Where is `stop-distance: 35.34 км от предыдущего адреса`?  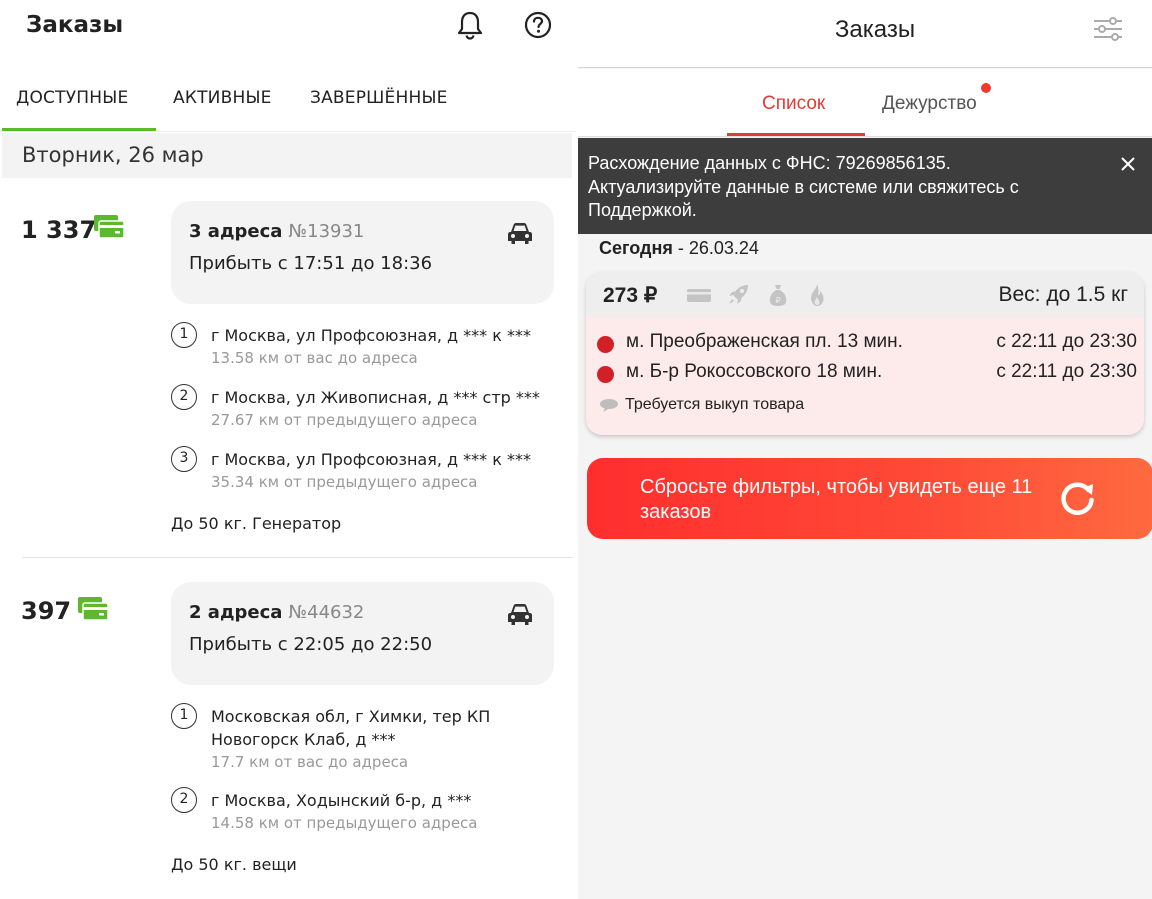 stop-distance: 35.34 км от предыдущего адреса is located at coordinates (344, 482).